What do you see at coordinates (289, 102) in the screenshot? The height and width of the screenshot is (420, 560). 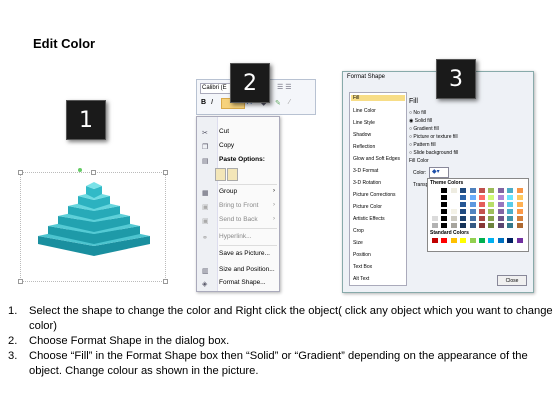 I see `format-painter-icon: ⁄` at bounding box center [289, 102].